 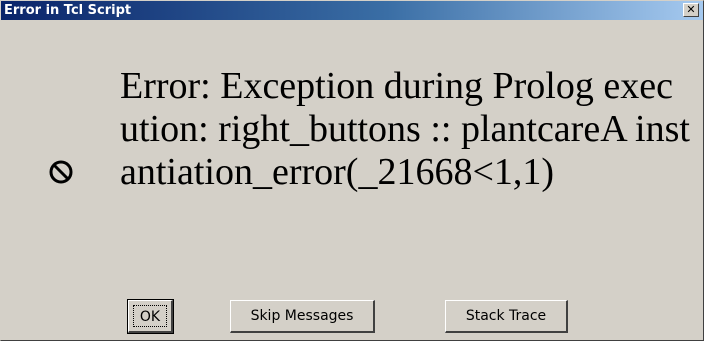 I want to click on skip-messages-button: Skip Messages, so click(x=302, y=316).